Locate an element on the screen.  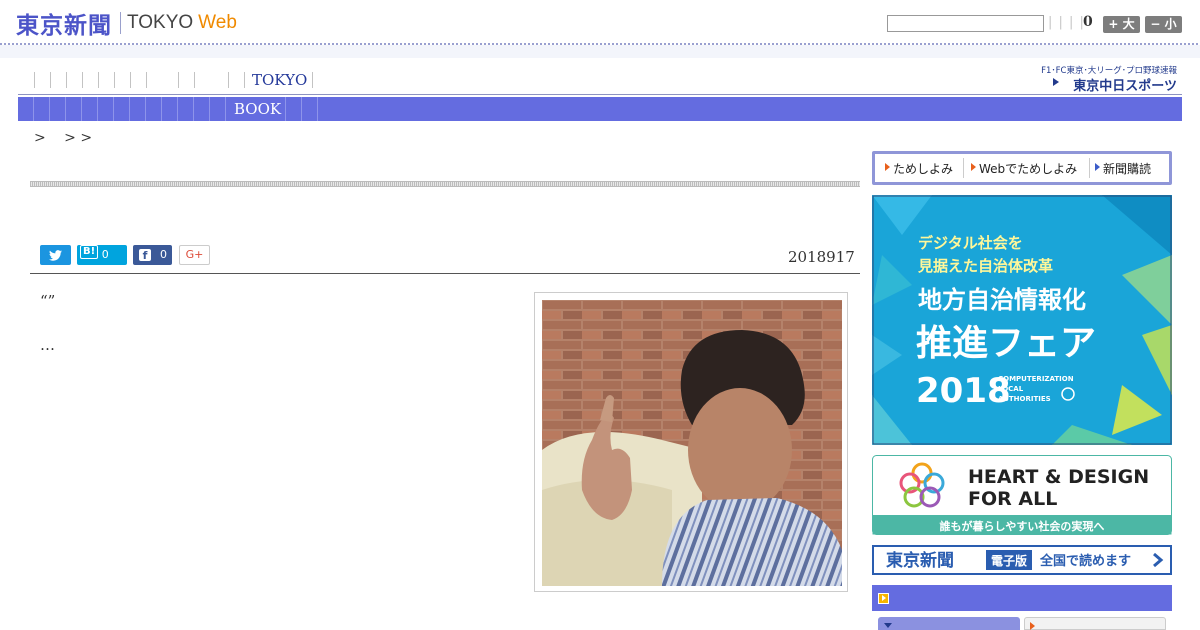
ad-eshimbun-logo: 東京新聞 is located at coordinates (920, 560).